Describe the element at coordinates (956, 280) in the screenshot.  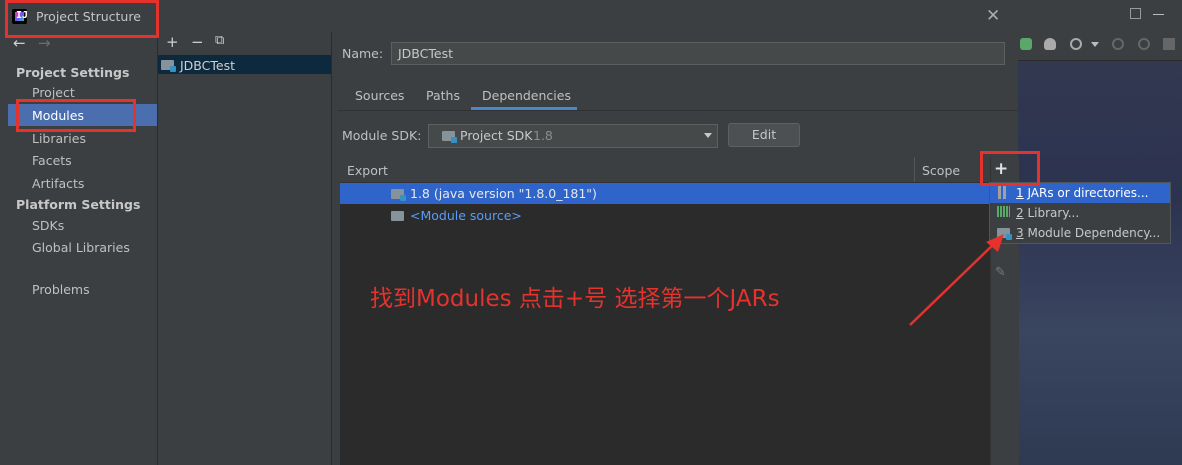
I see `annotation-arrow` at that location.